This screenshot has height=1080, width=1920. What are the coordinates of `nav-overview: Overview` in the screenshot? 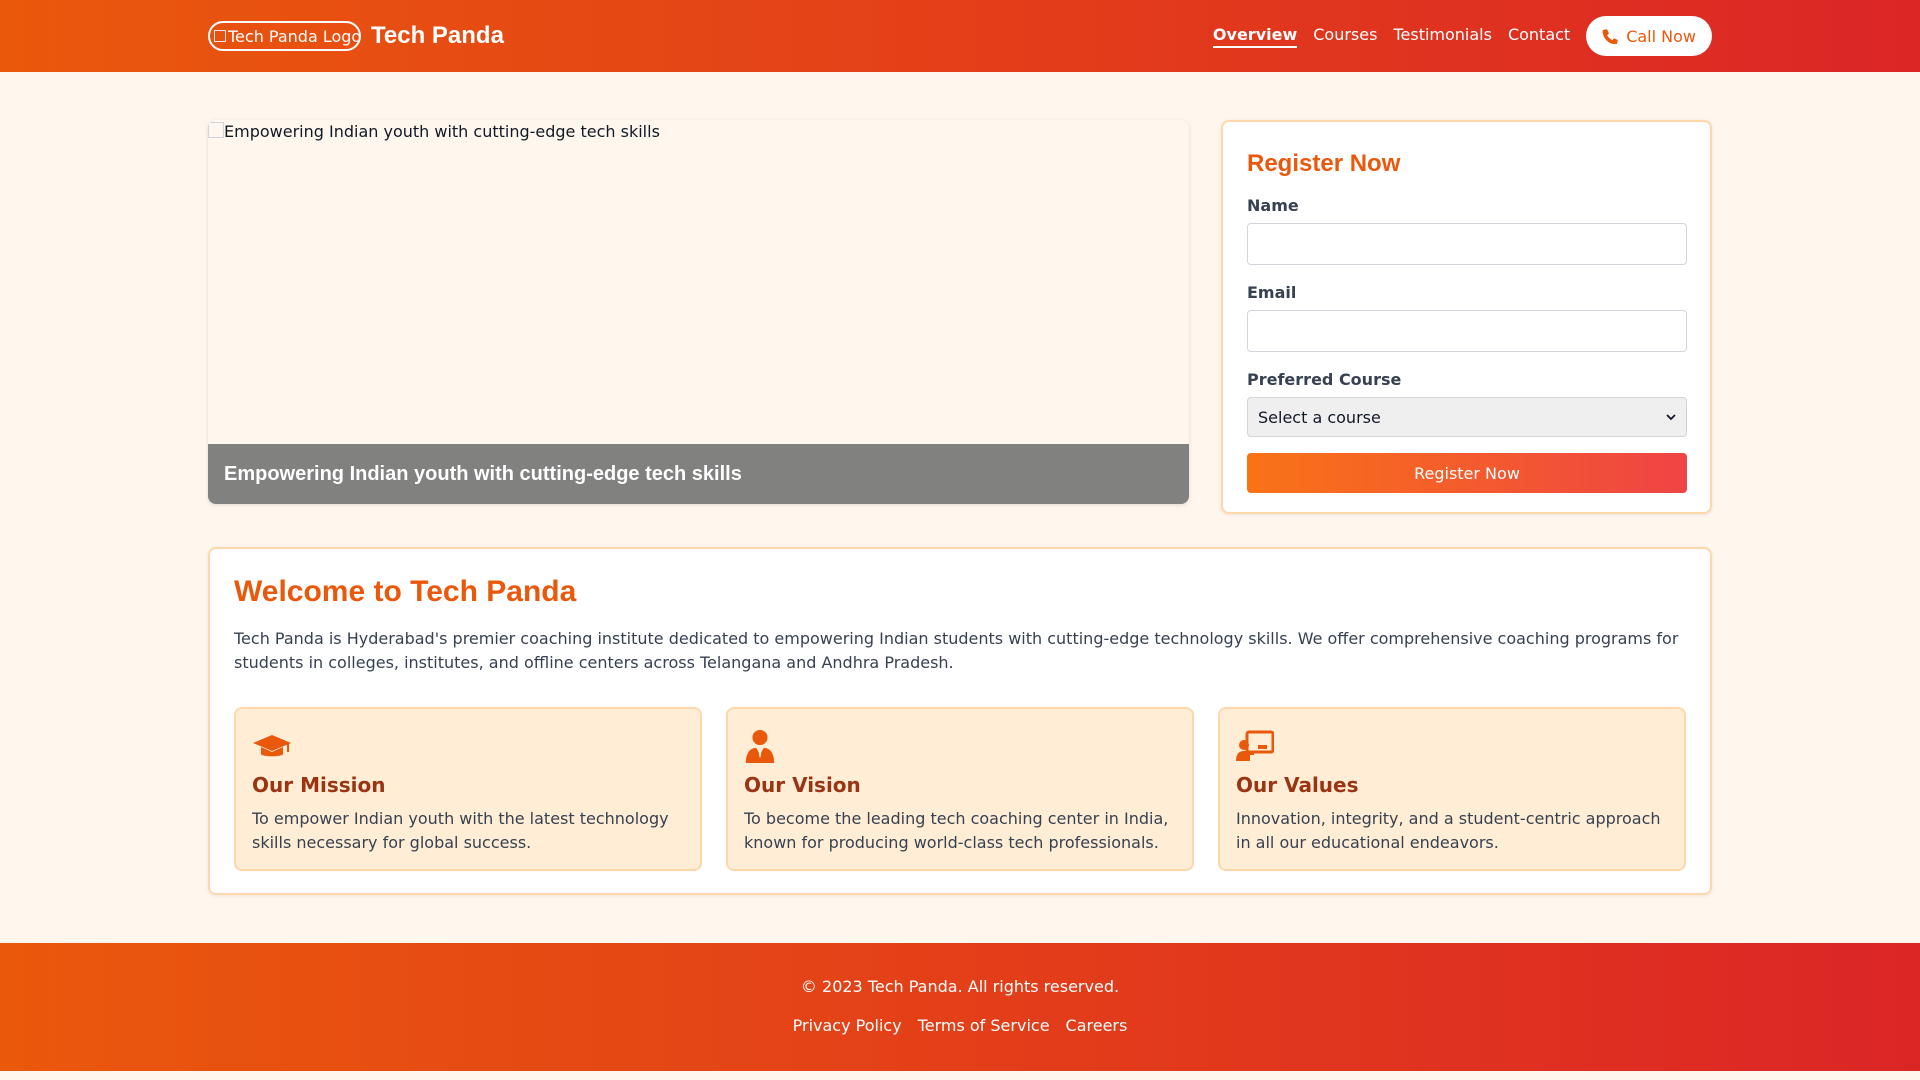 It's located at (1255, 36).